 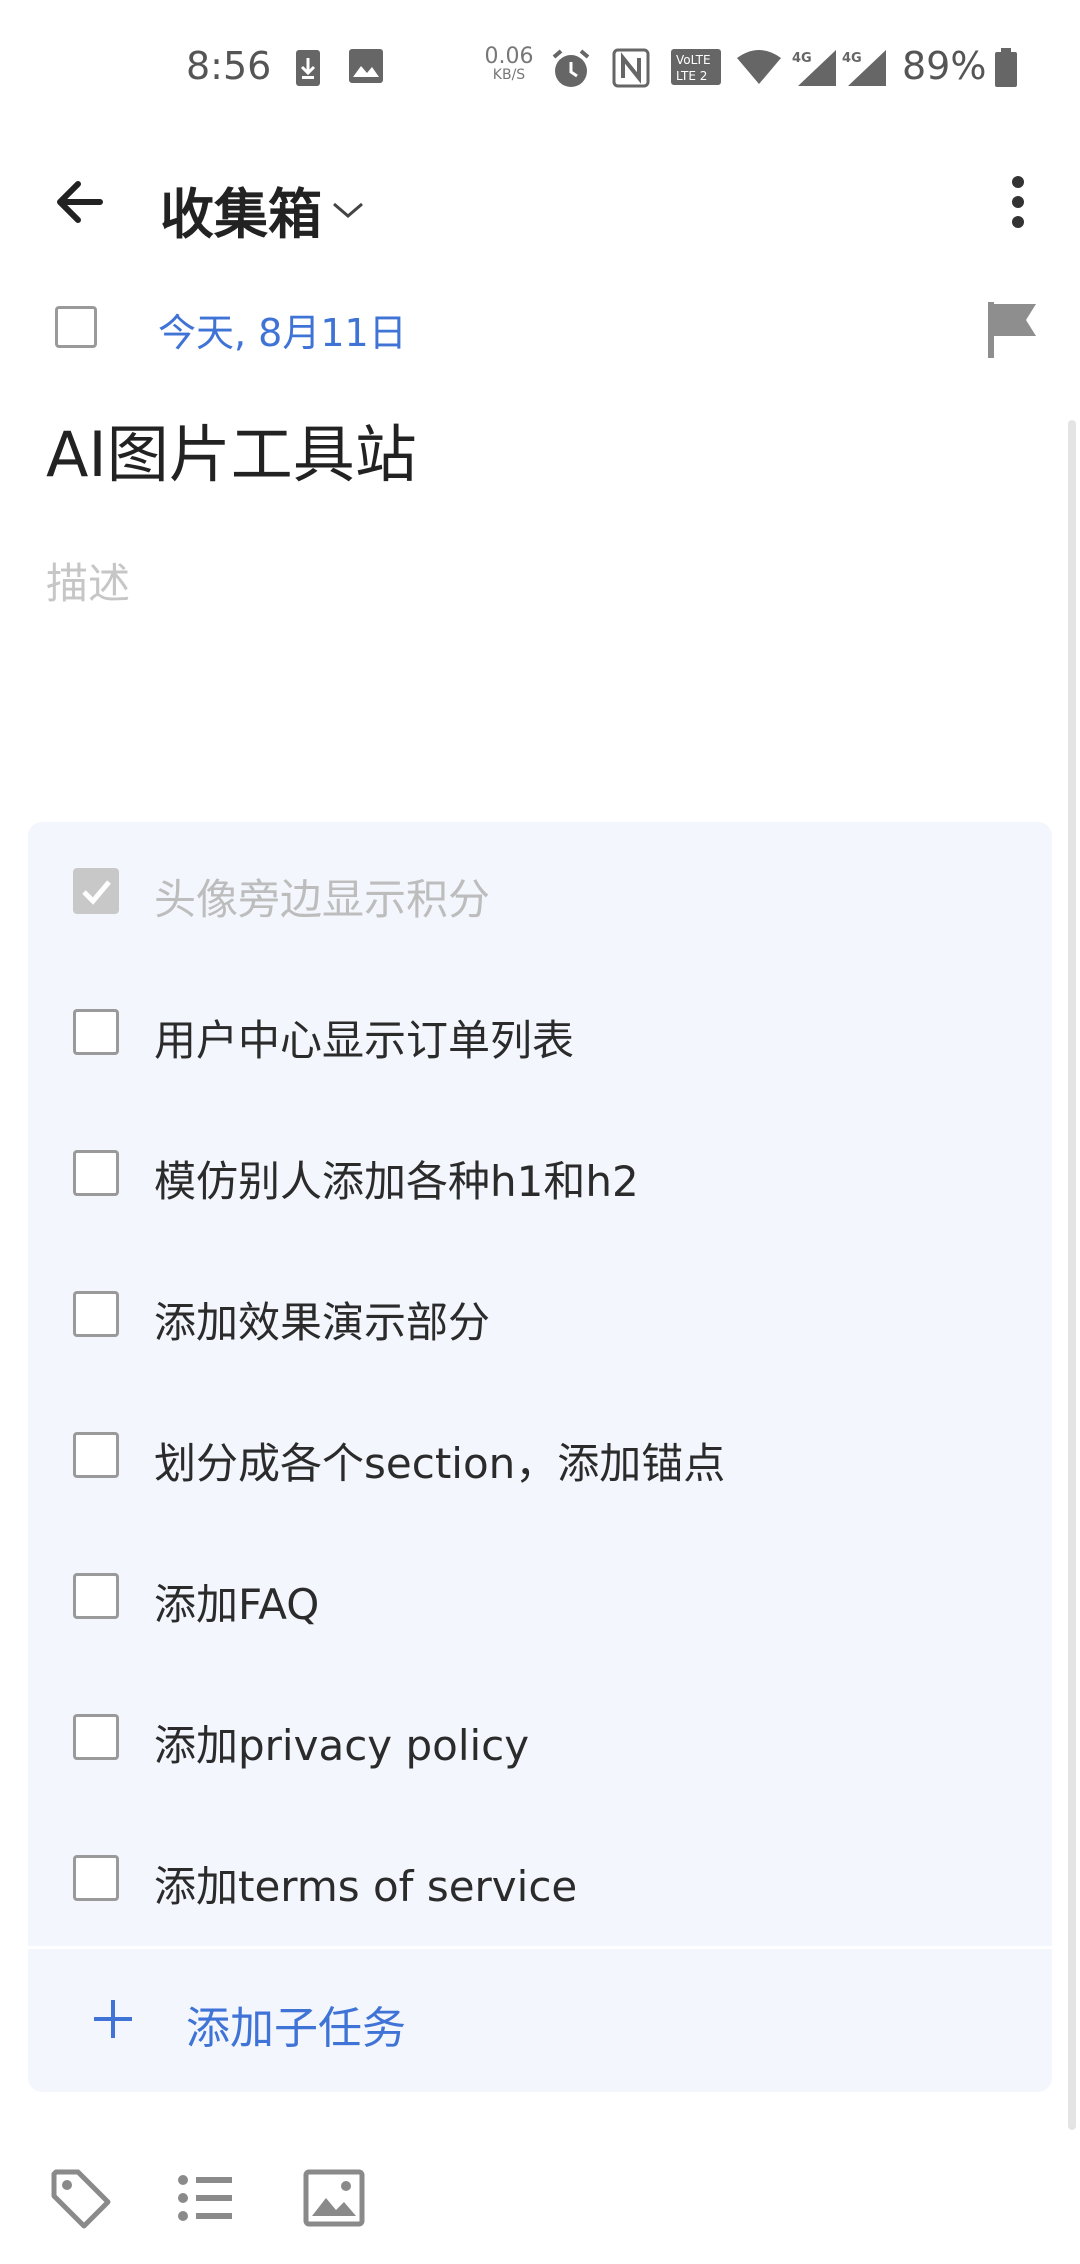 I want to click on more-vertical-icon, so click(x=1018, y=202).